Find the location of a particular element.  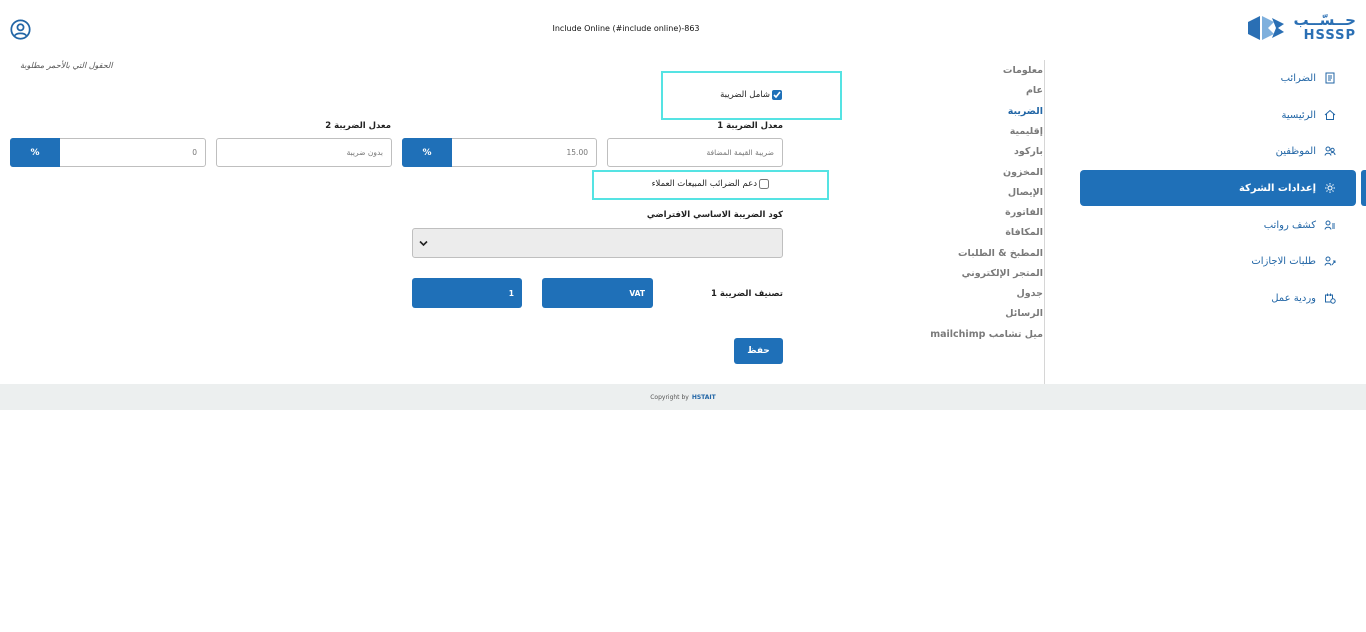

logo-arabic: حــسّــب is located at coordinates (1324, 20).